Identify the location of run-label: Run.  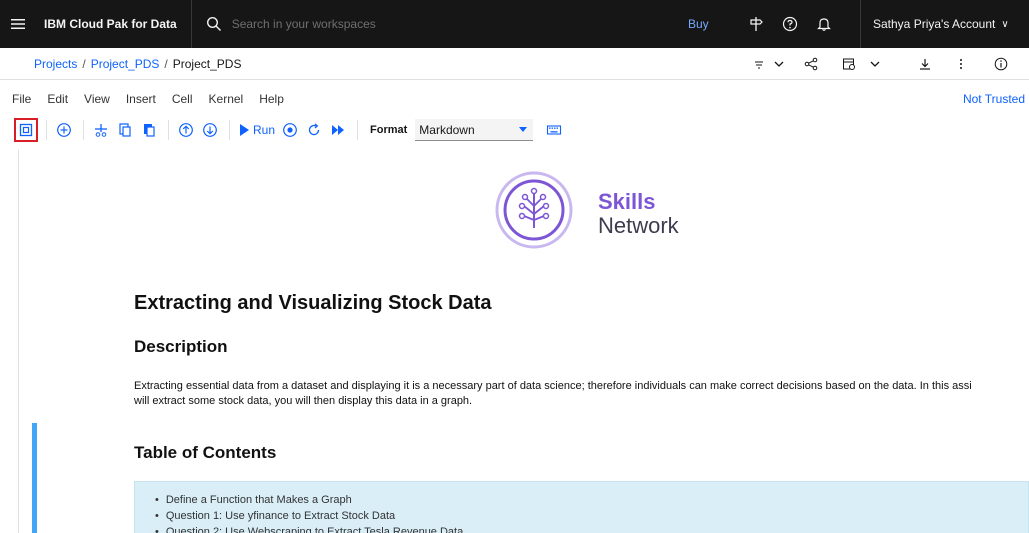
(264, 130).